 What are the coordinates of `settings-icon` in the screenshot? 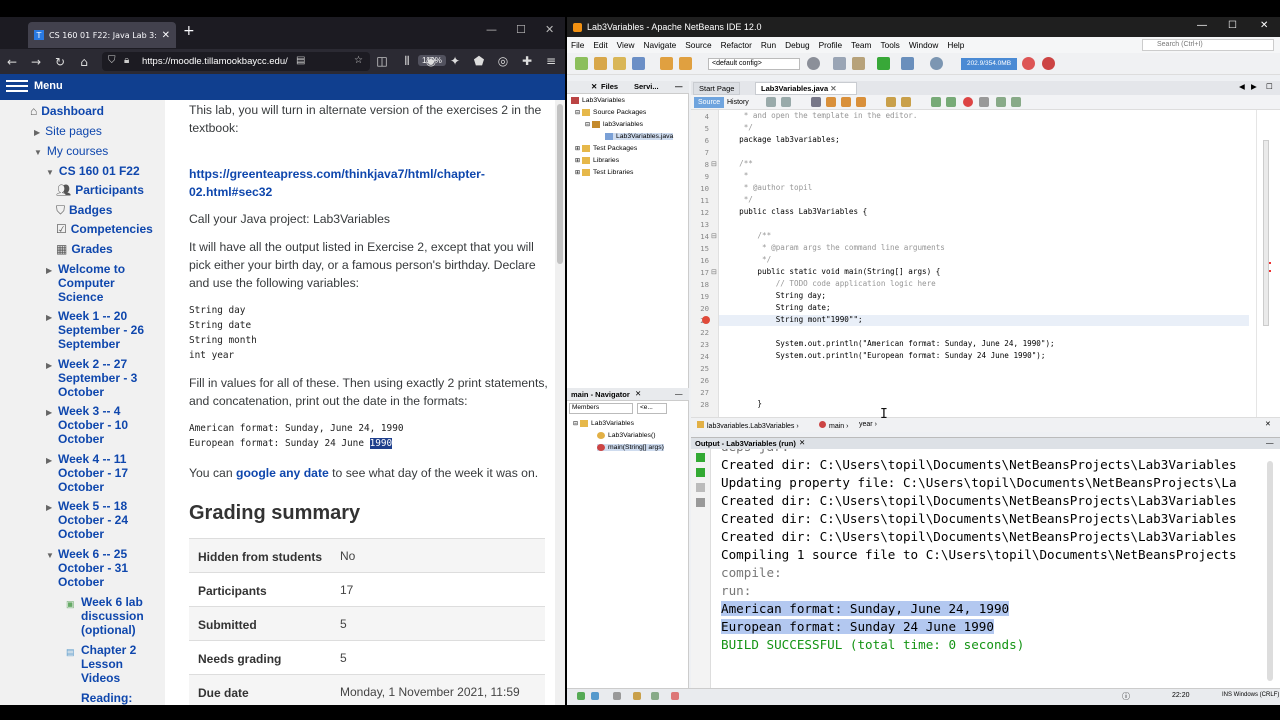 It's located at (700, 502).